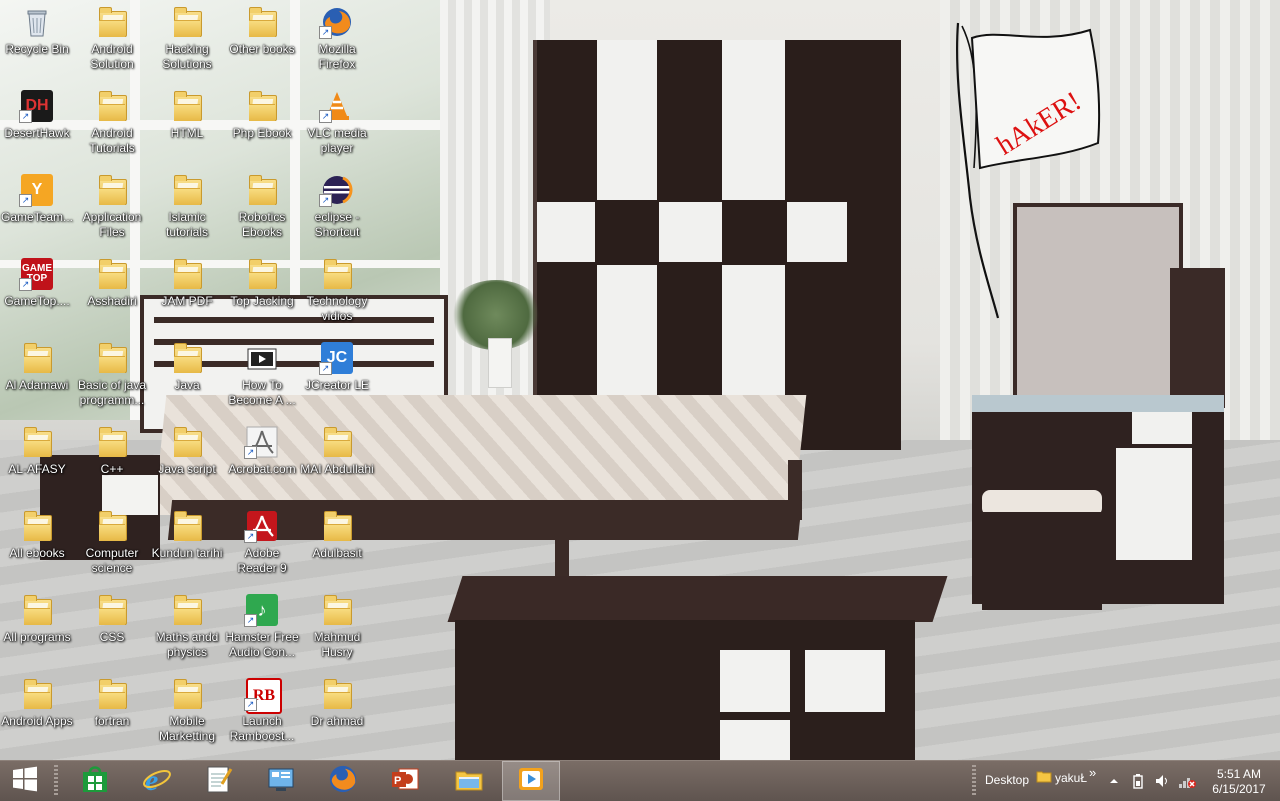 The height and width of the screenshot is (801, 1280). What do you see at coordinates (336, 358) in the screenshot?
I see `jcreator-icon: JC ↗` at bounding box center [336, 358].